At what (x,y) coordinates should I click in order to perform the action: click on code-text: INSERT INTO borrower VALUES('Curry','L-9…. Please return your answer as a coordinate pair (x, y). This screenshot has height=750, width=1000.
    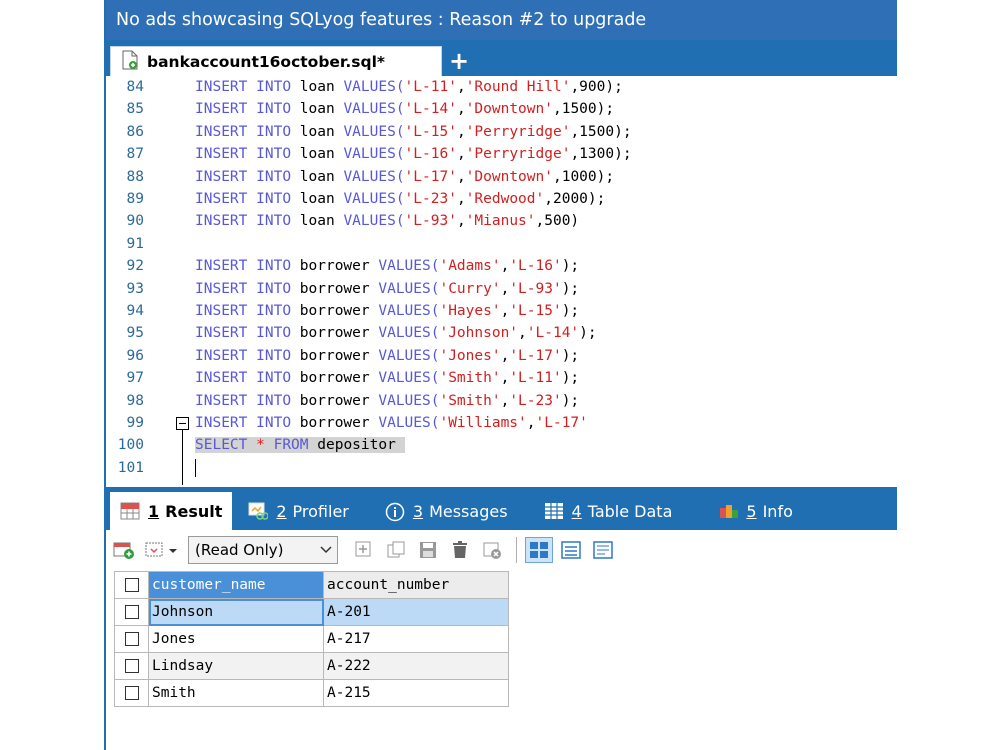
    Looking at the image, I should click on (387, 289).